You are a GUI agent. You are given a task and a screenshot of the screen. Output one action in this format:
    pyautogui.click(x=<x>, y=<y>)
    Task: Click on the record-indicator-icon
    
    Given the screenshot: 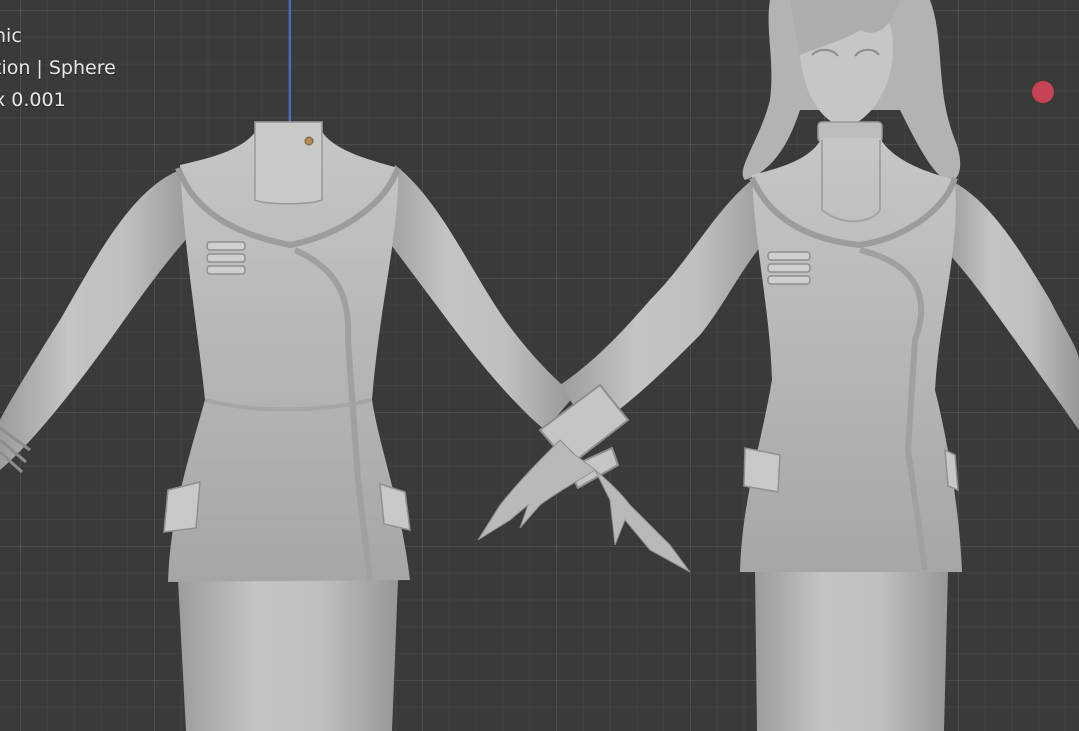 What is the action you would take?
    pyautogui.click(x=1043, y=92)
    